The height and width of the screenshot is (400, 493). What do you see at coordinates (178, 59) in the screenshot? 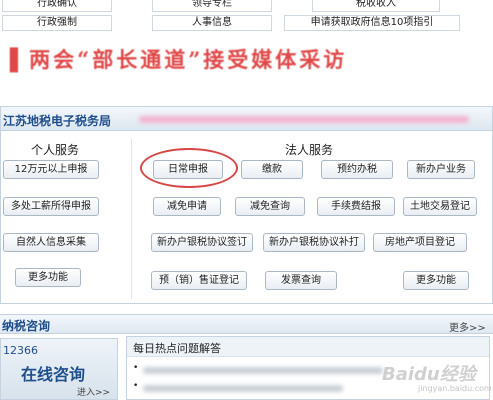
I see `banner-headline: ▌两会“部长通道”接受媒体采访` at bounding box center [178, 59].